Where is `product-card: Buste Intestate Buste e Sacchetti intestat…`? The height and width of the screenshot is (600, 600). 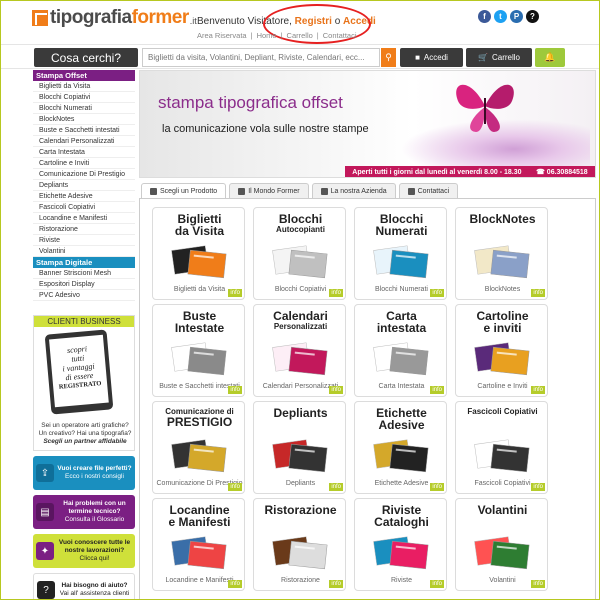
product-card: Buste Intestate Buste e Sacchetti intestat… is located at coordinates (198, 350).